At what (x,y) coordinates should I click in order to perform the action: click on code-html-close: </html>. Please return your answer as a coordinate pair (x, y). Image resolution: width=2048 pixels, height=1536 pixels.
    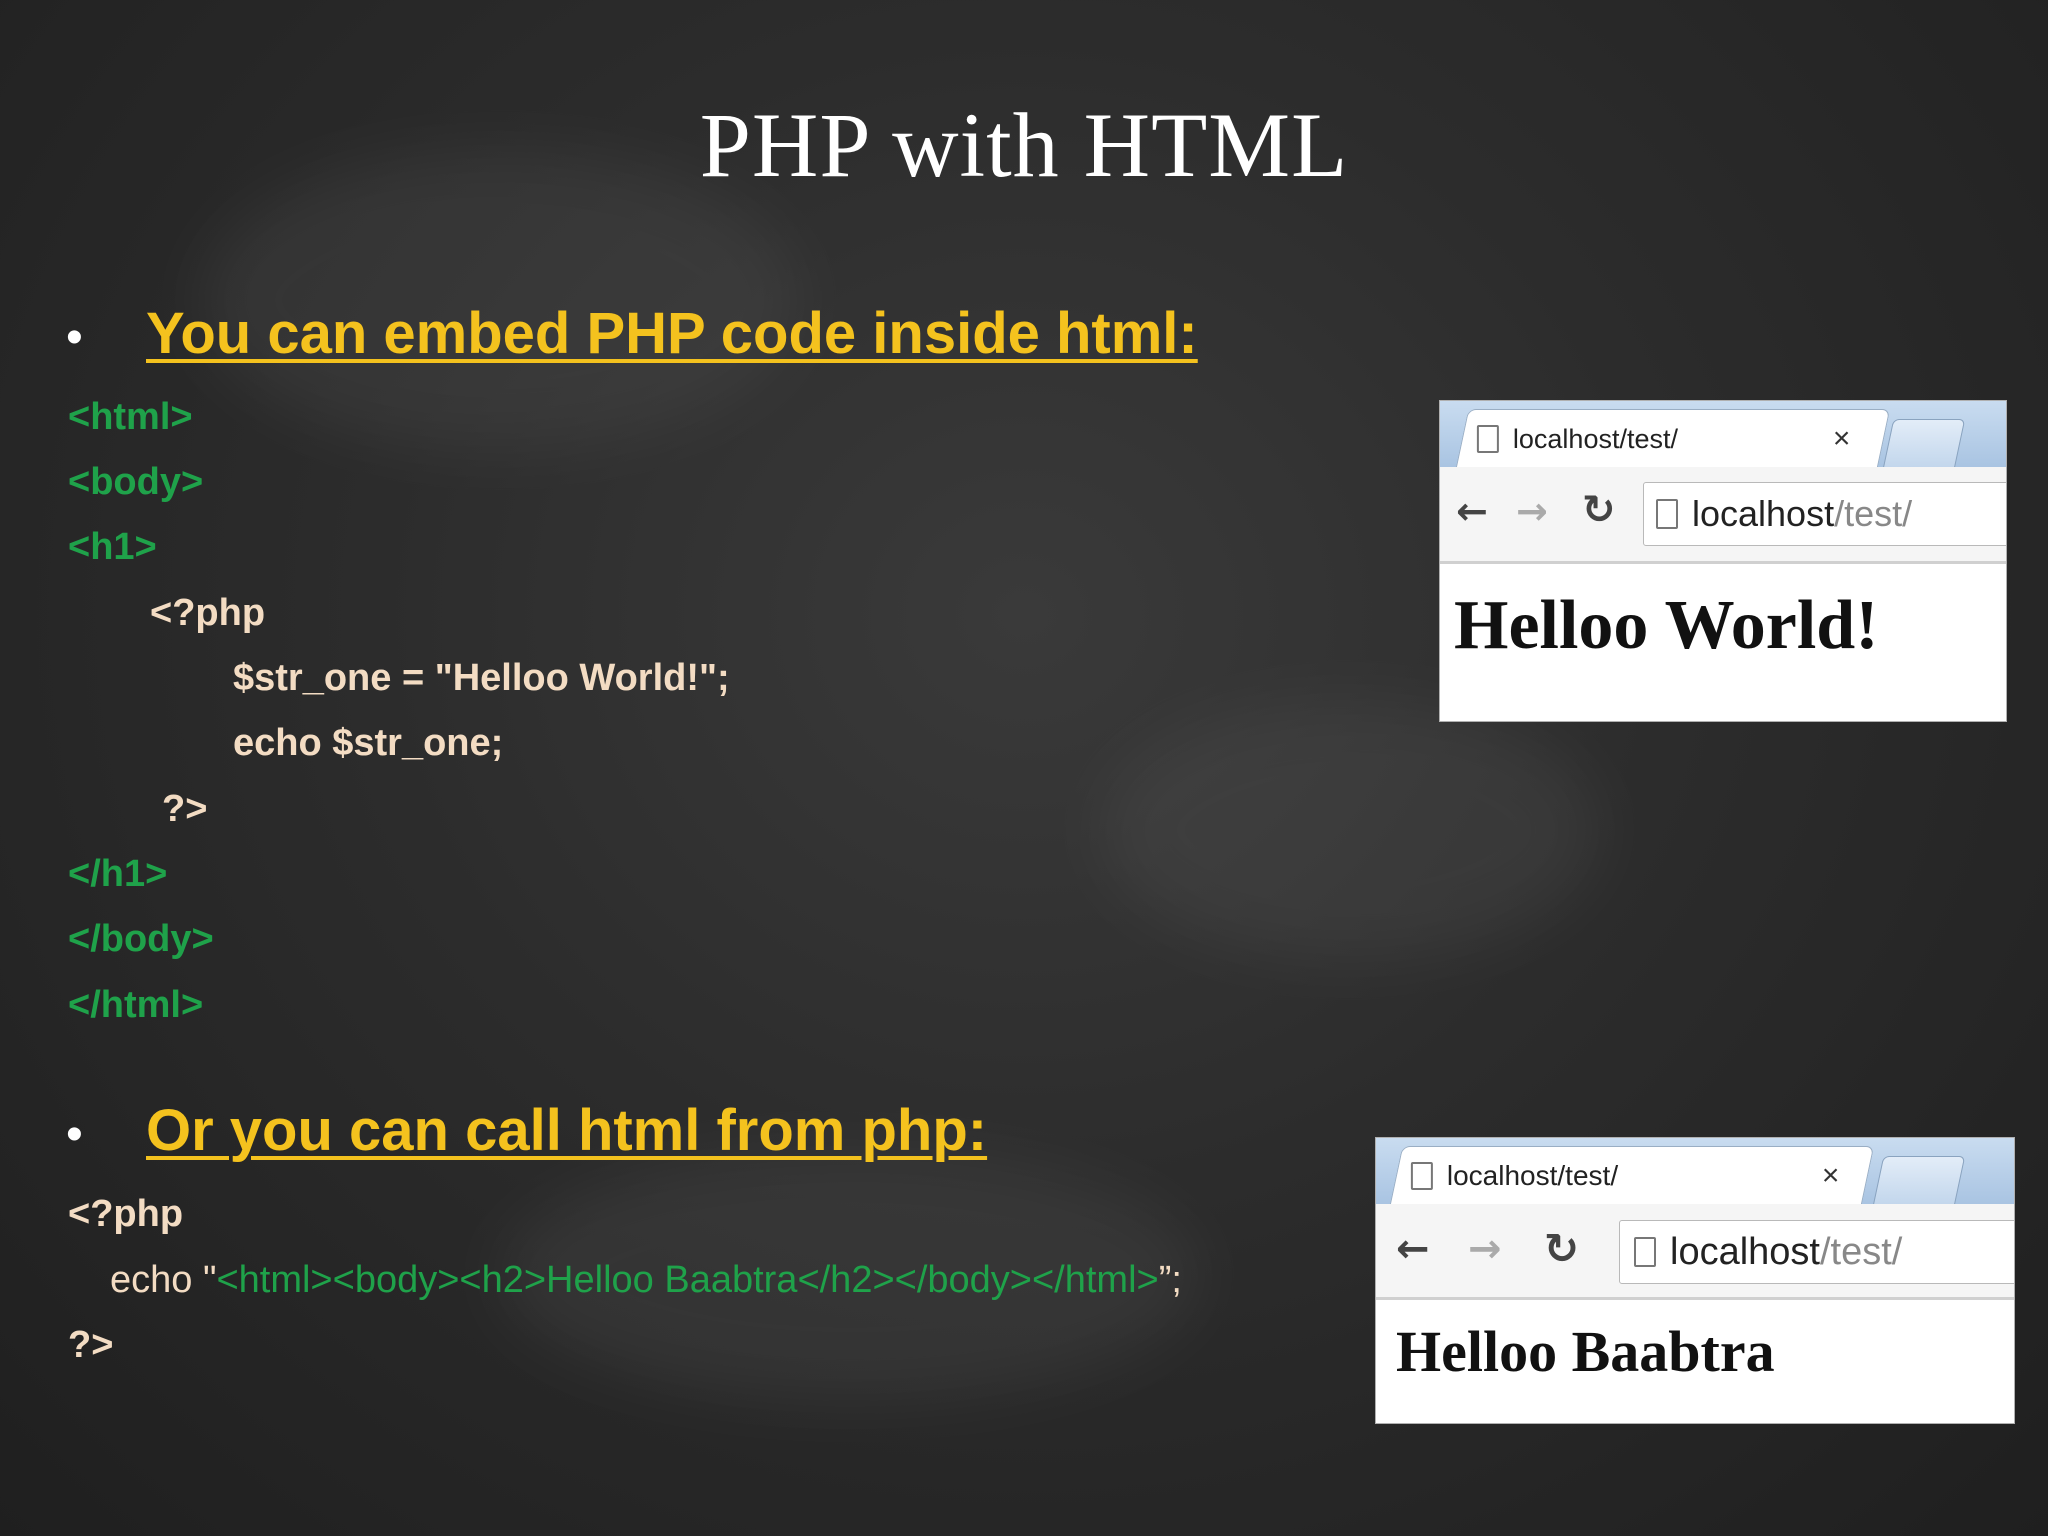
    Looking at the image, I should click on (136, 1005).